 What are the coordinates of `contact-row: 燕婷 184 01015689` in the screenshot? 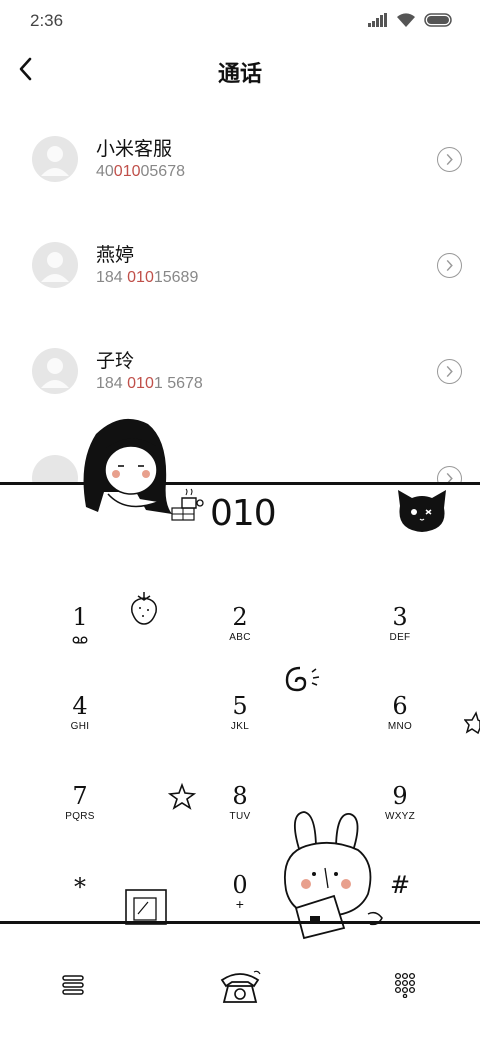 It's located at (240, 282).